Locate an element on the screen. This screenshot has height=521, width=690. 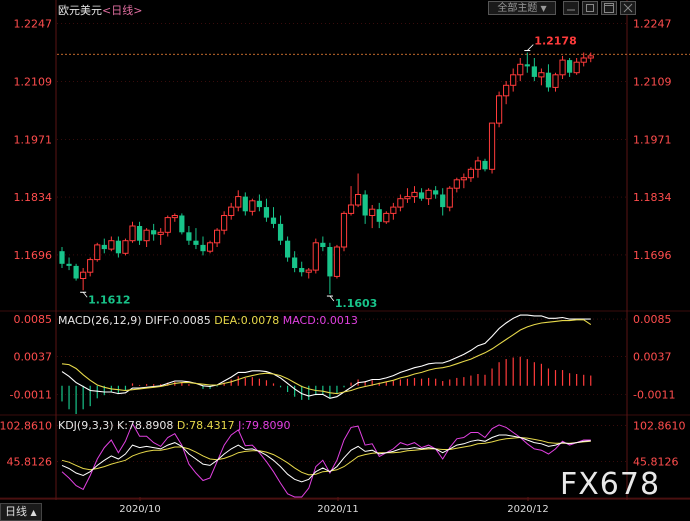
right-price-tick: 1.2109 is located at coordinates (652, 82).